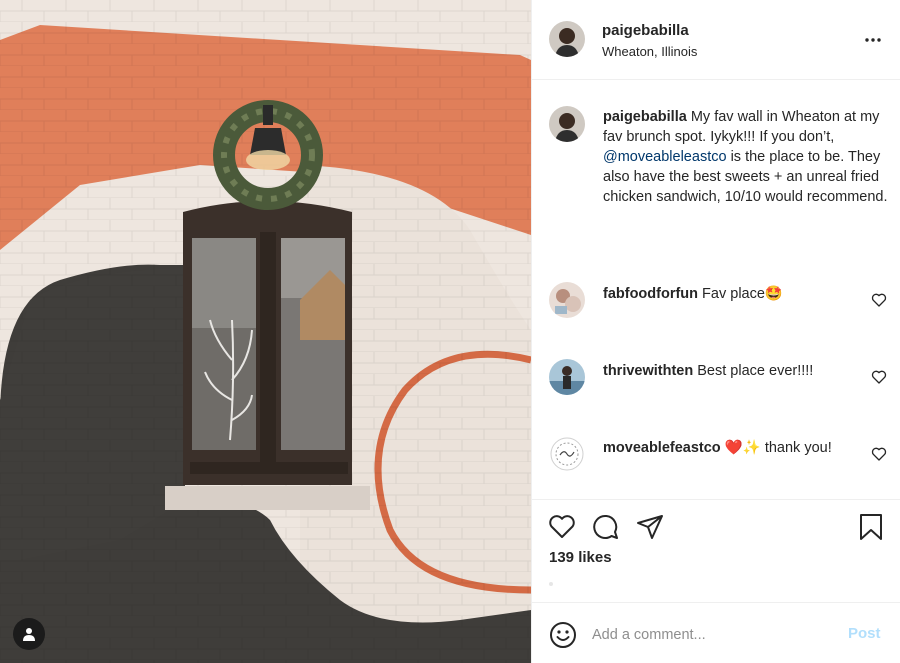  Describe the element at coordinates (580, 557) in the screenshot. I see `likes-count: 139 likes` at that location.